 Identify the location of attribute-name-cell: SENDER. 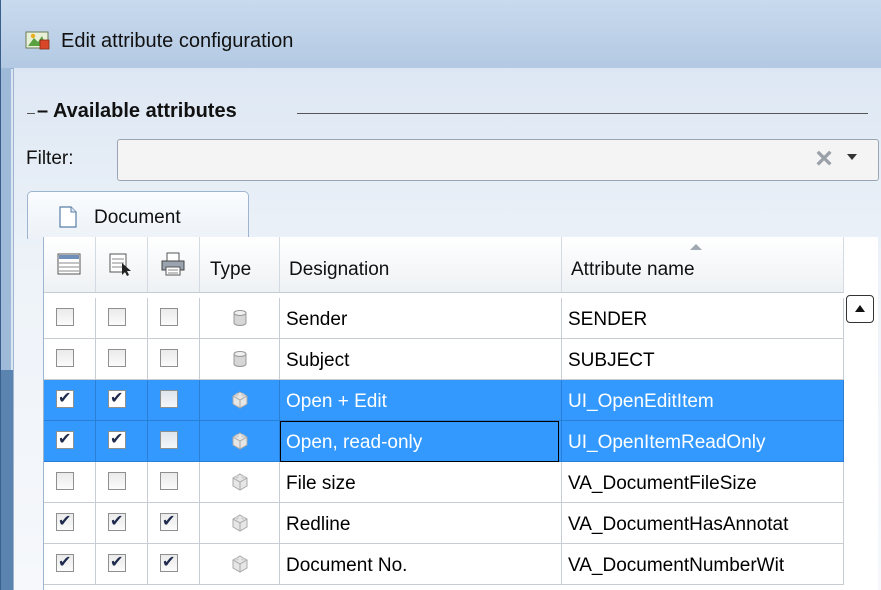
(703, 318).